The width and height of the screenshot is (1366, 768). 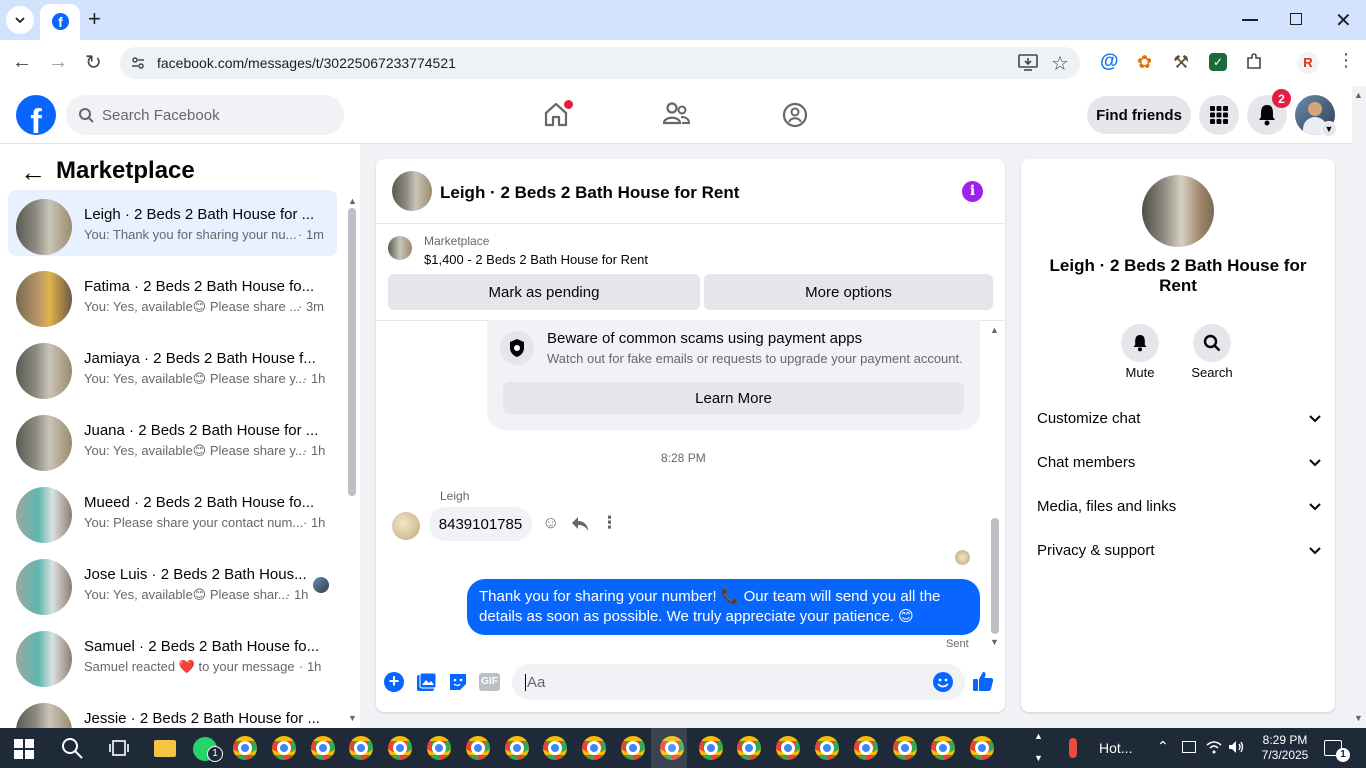 What do you see at coordinates (1296, 19) in the screenshot?
I see `restore-icon` at bounding box center [1296, 19].